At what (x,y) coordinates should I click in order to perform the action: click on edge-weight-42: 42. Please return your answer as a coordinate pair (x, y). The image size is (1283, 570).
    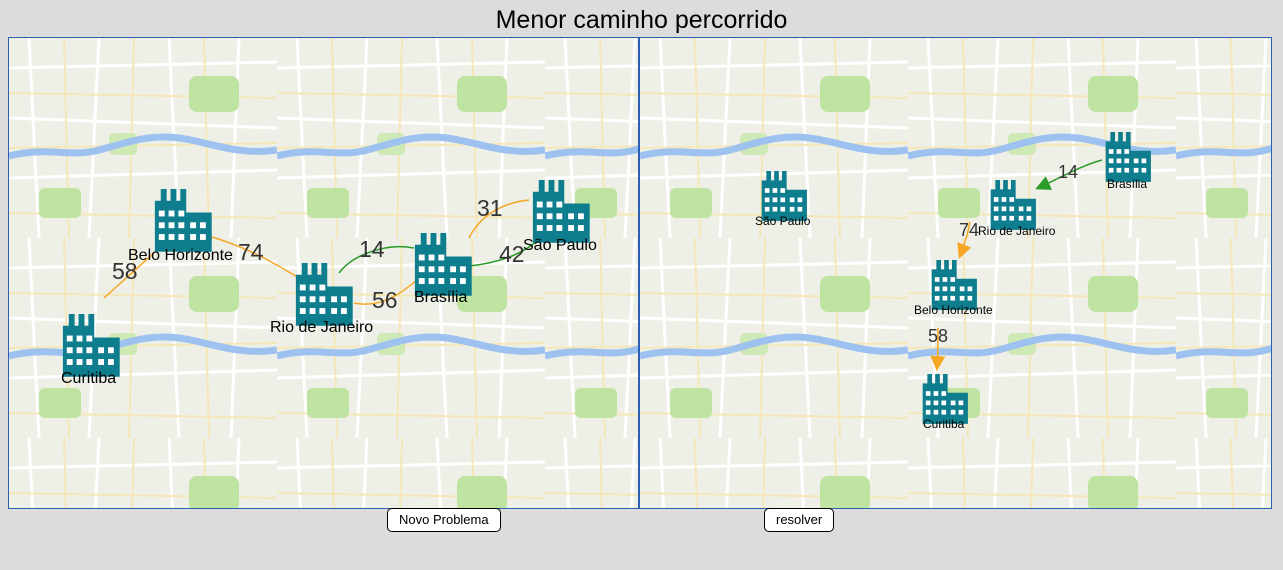
    Looking at the image, I should click on (512, 254).